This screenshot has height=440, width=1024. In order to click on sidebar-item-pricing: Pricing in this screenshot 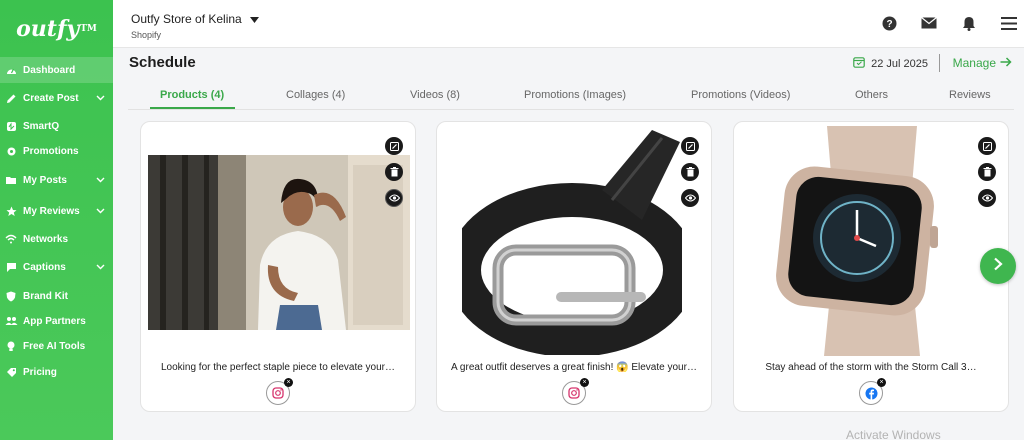, I will do `click(56, 372)`.